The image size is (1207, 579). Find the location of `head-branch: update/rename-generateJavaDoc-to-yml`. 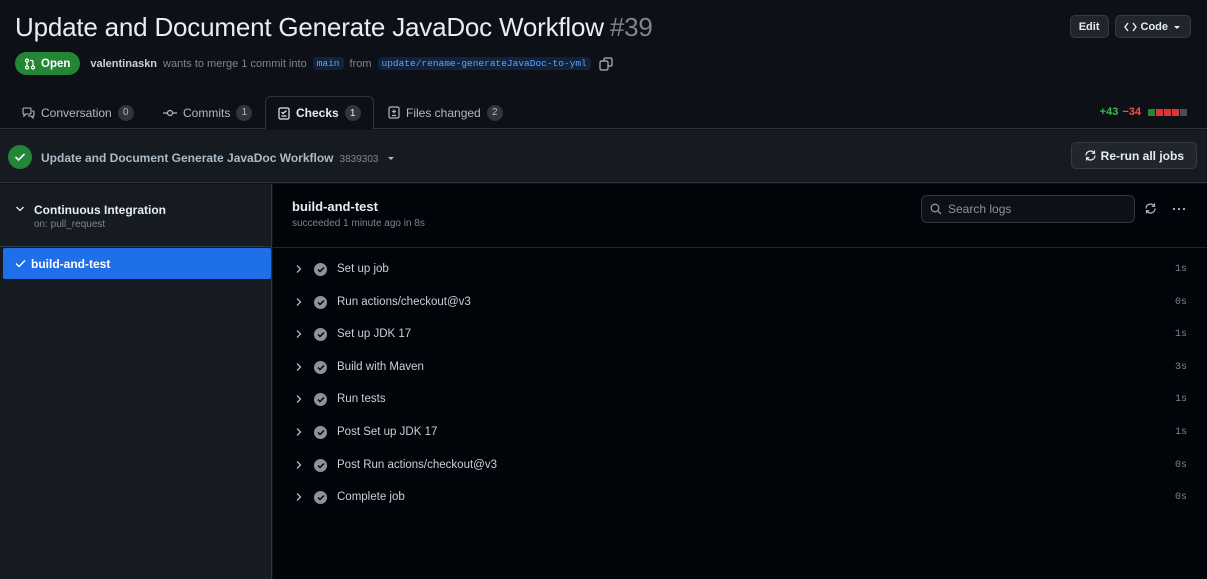

head-branch: update/rename-generateJavaDoc-to-yml is located at coordinates (484, 63).